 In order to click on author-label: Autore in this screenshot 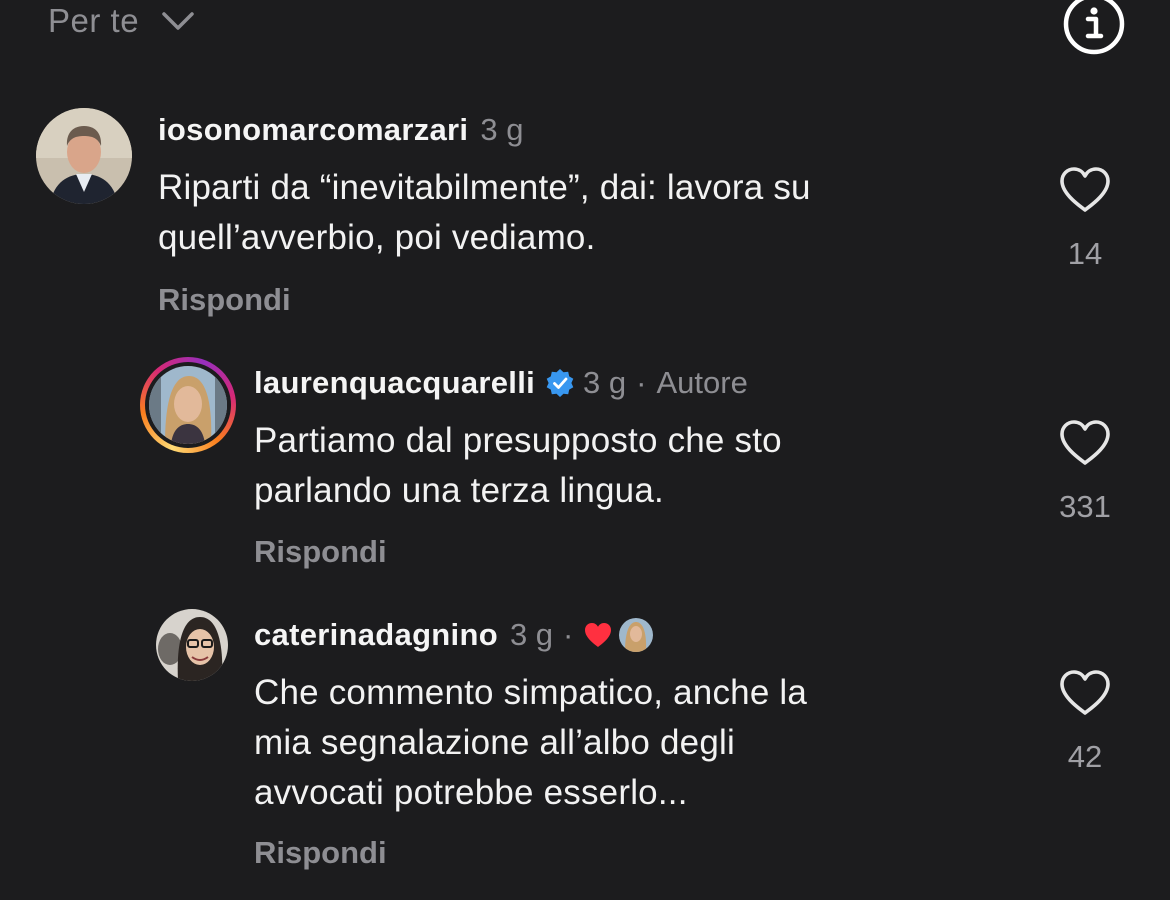, I will do `click(702, 382)`.